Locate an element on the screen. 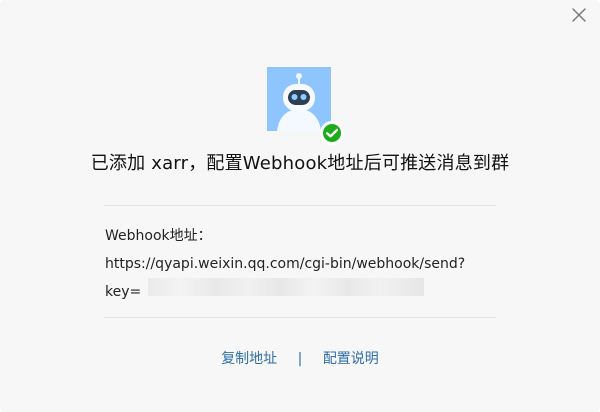  copy-address-link: 复制地址 is located at coordinates (249, 359).